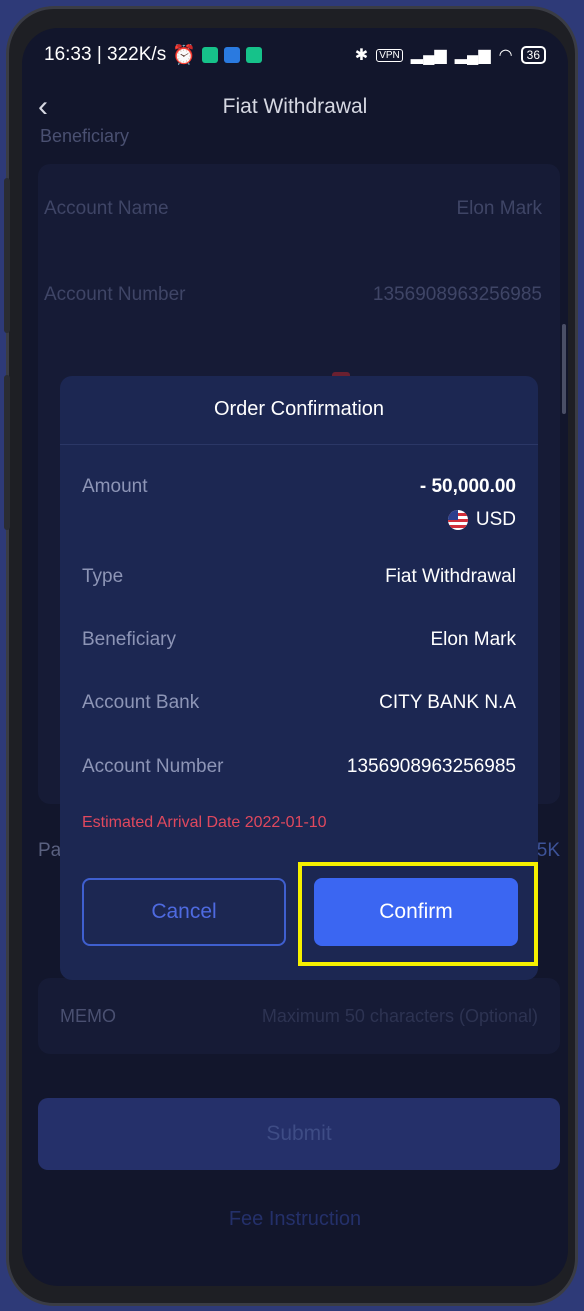 This screenshot has height=1311, width=584. Describe the element at coordinates (299, 1134) in the screenshot. I see `submit-button: Submit` at that location.